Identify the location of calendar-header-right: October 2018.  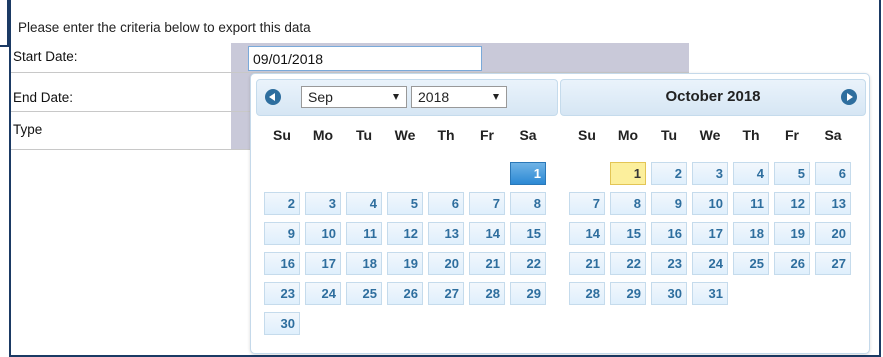
(713, 97).